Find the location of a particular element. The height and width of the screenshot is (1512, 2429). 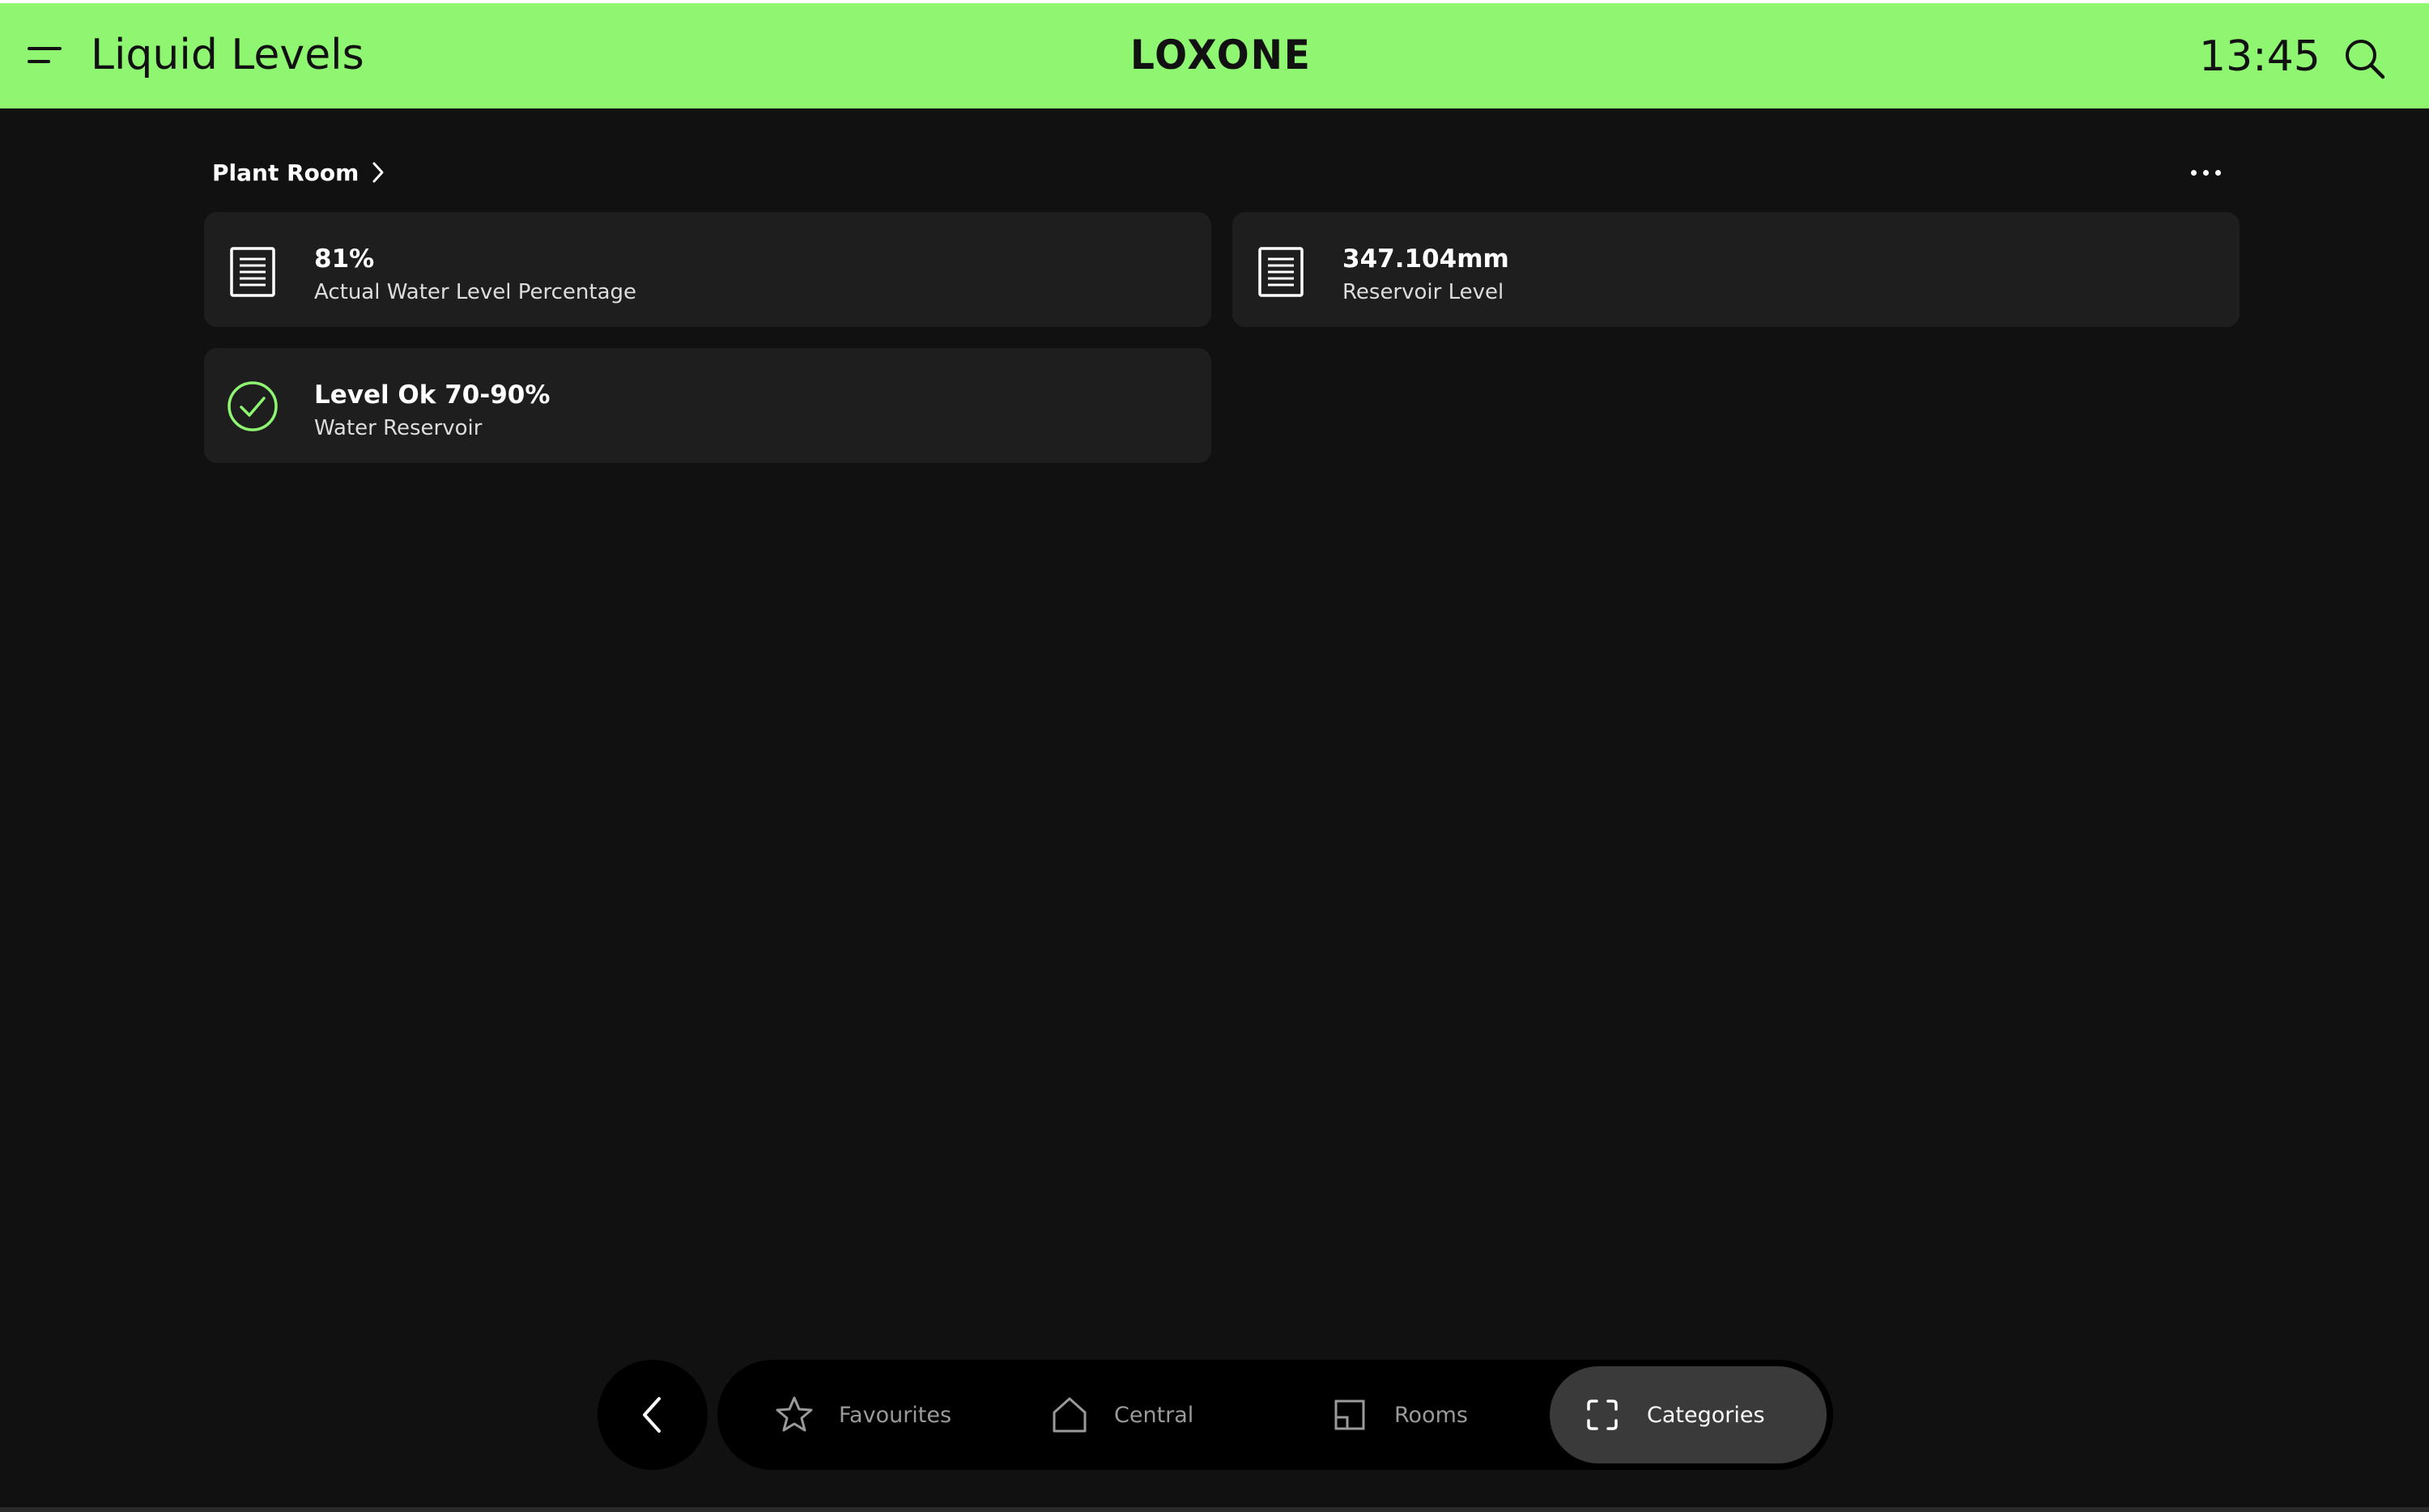

card-value: Level Ok 70-90% is located at coordinates (432, 395).